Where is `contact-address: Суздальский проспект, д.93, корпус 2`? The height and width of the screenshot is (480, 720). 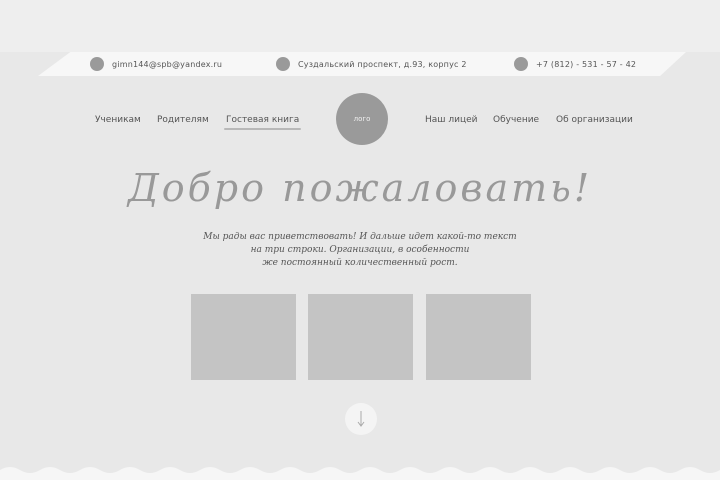
contact-address: Суздальский проспект, д.93, корпус 2 is located at coordinates (371, 64).